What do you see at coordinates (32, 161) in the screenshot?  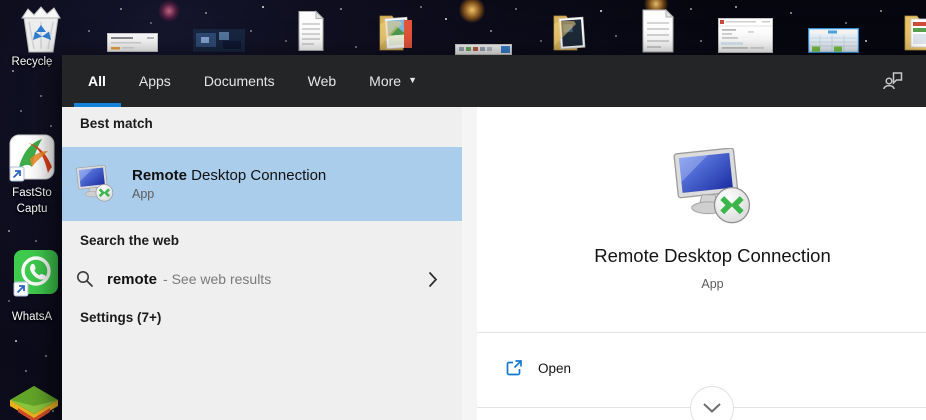 I see `faststone-capture-icon` at bounding box center [32, 161].